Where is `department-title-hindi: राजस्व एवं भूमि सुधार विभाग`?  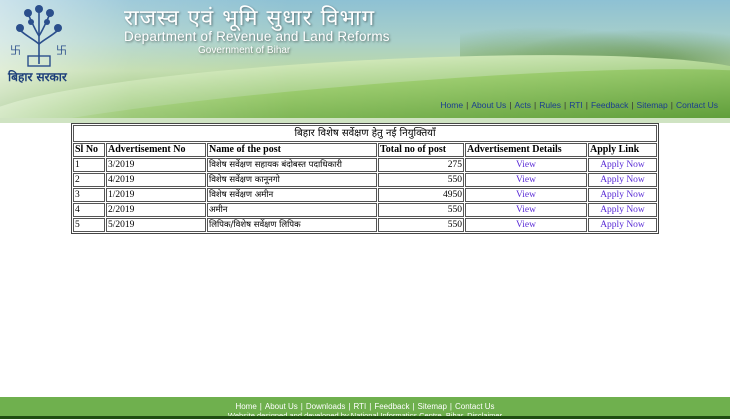 department-title-hindi: राजस्व एवं भूमि सुधार विभाग is located at coordinates (250, 18).